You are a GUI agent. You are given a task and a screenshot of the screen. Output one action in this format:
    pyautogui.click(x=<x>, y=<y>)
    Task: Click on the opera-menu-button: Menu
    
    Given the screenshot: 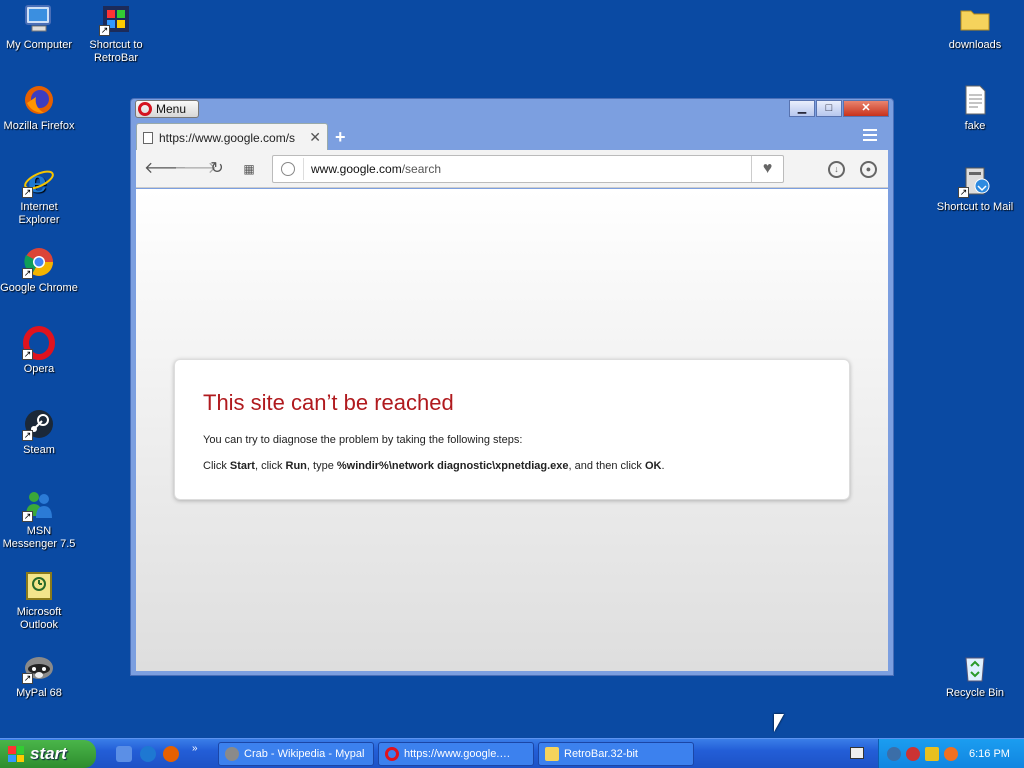 What is the action you would take?
    pyautogui.click(x=167, y=109)
    